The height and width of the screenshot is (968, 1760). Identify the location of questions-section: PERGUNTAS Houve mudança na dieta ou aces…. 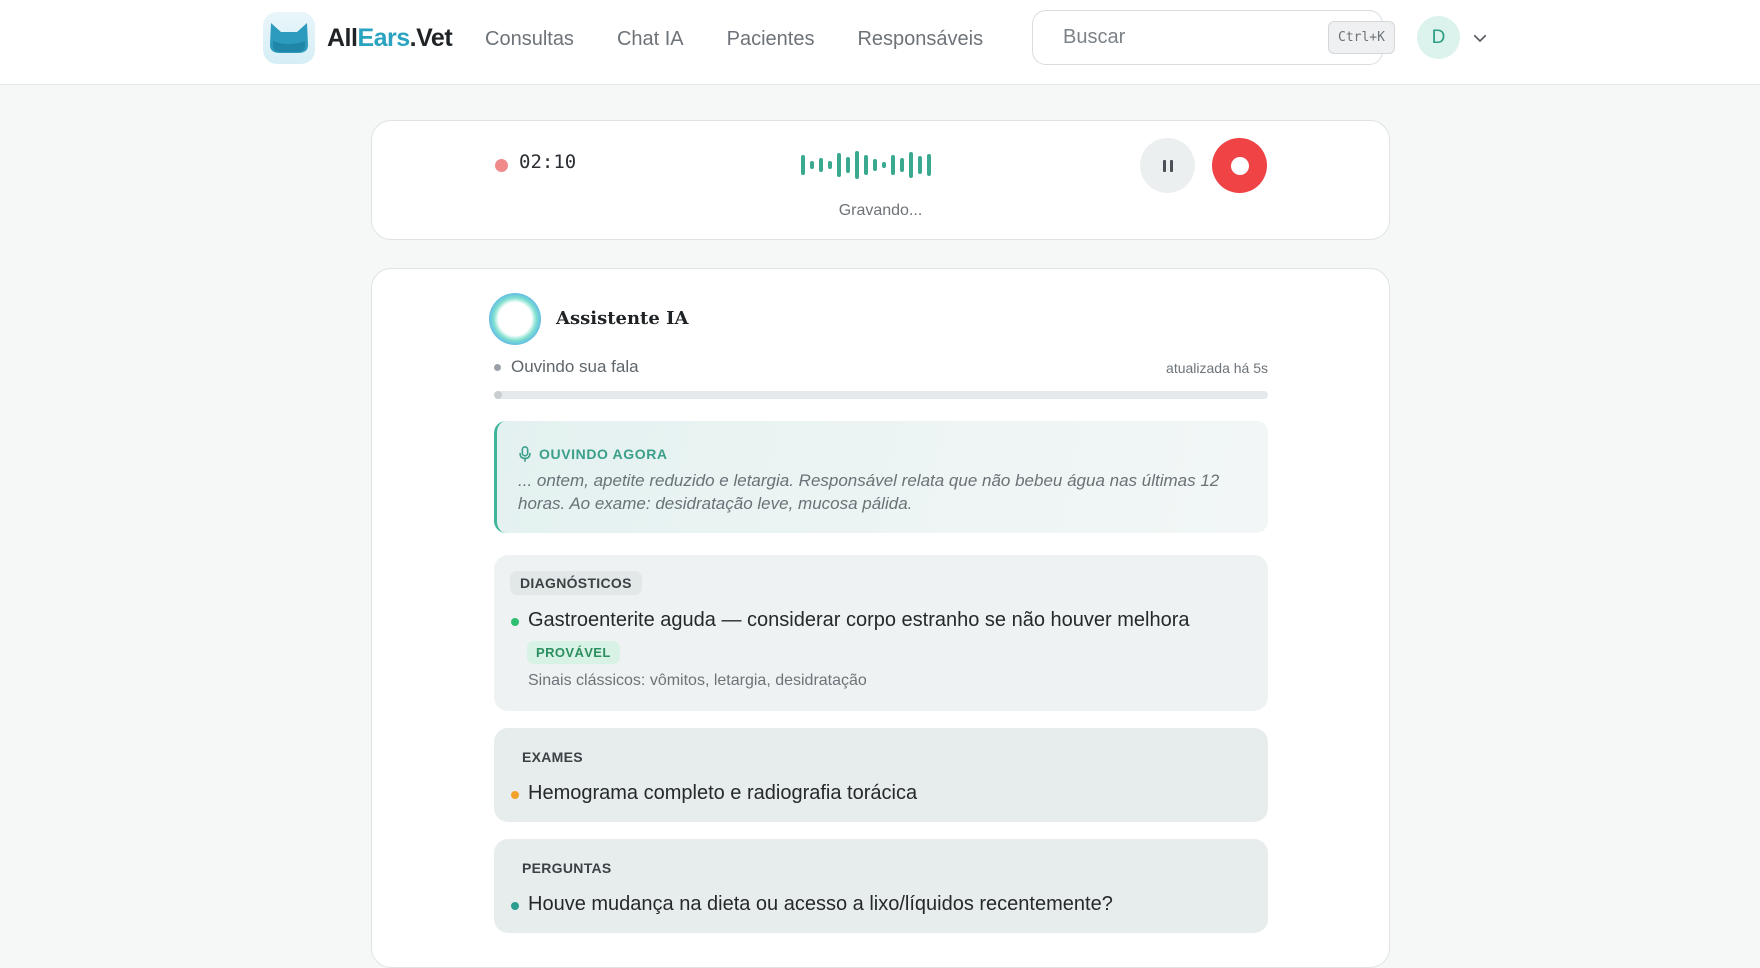
(881, 886).